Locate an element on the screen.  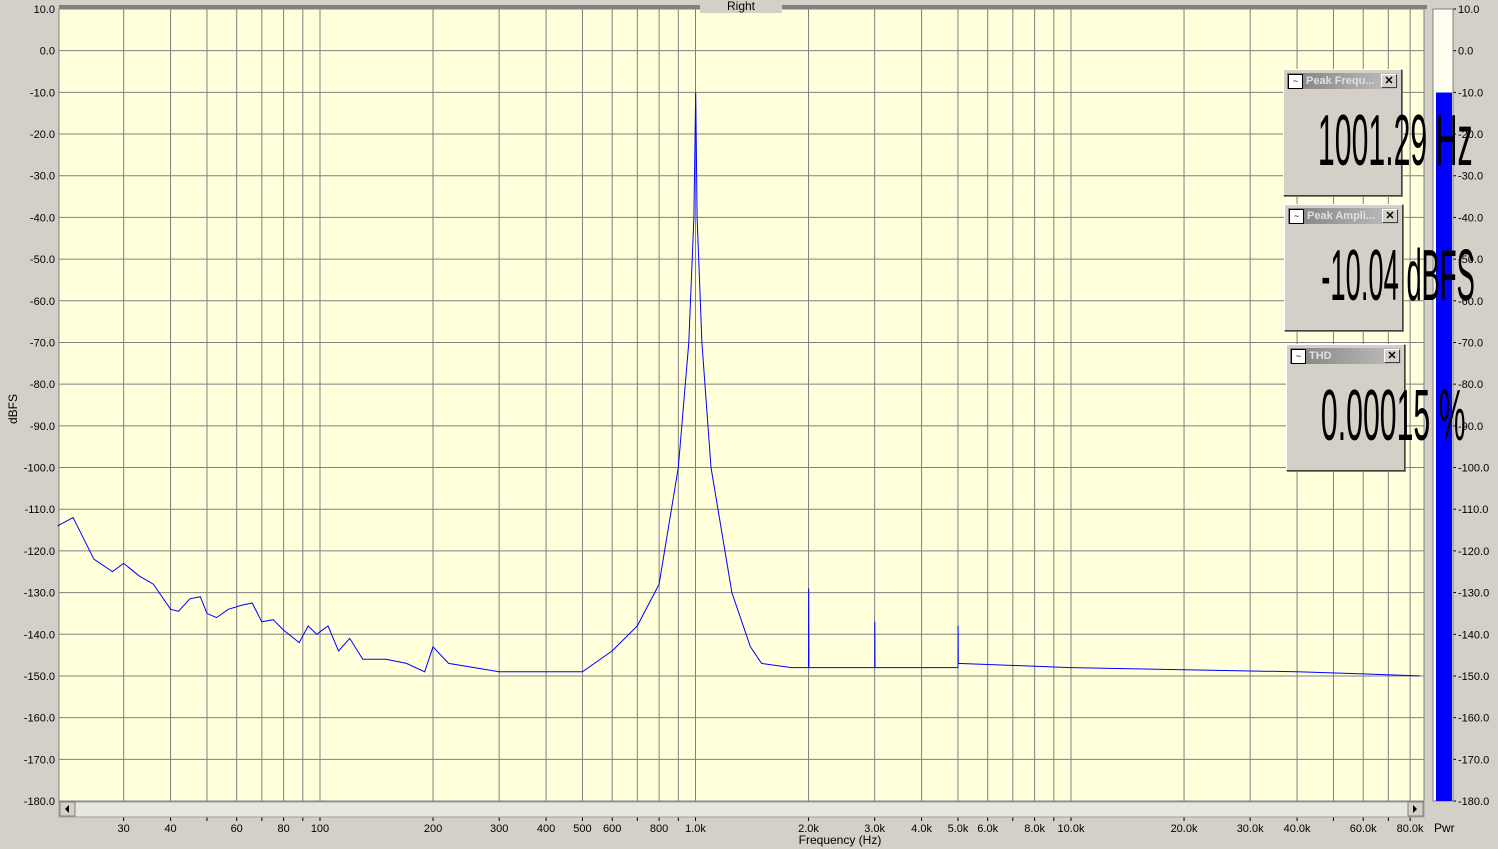
y-tick-label: -50.0 is located at coordinates (42, 260).